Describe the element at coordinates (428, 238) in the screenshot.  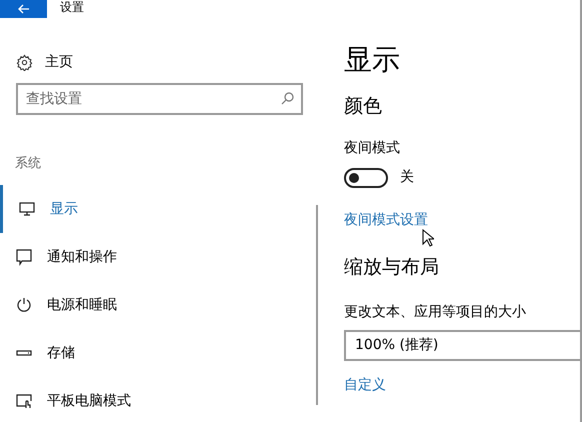
I see `cursor-icon` at that location.